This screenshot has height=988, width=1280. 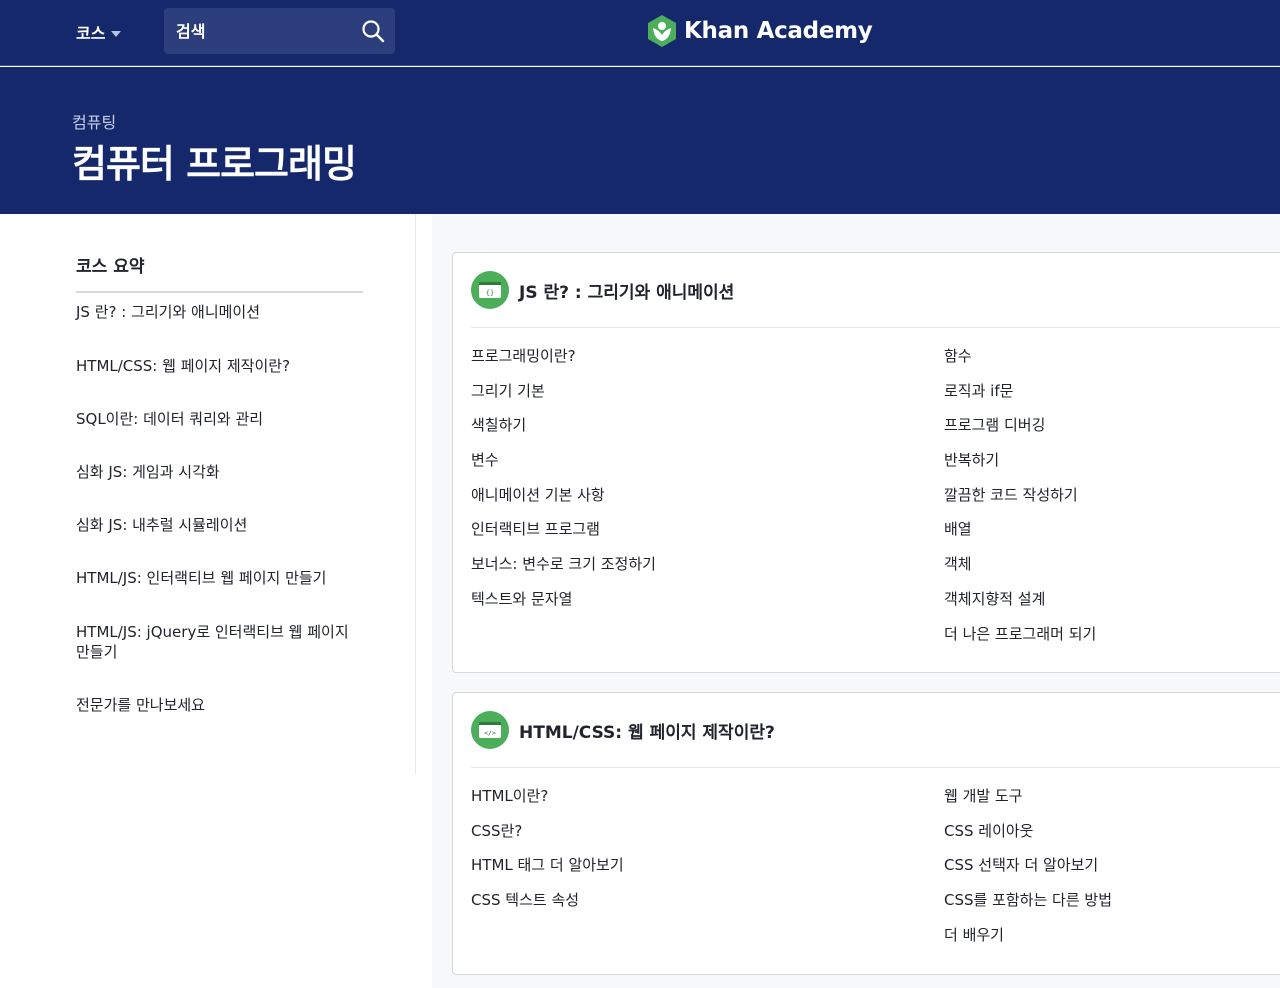 I want to click on search-icon, so click(x=373, y=31).